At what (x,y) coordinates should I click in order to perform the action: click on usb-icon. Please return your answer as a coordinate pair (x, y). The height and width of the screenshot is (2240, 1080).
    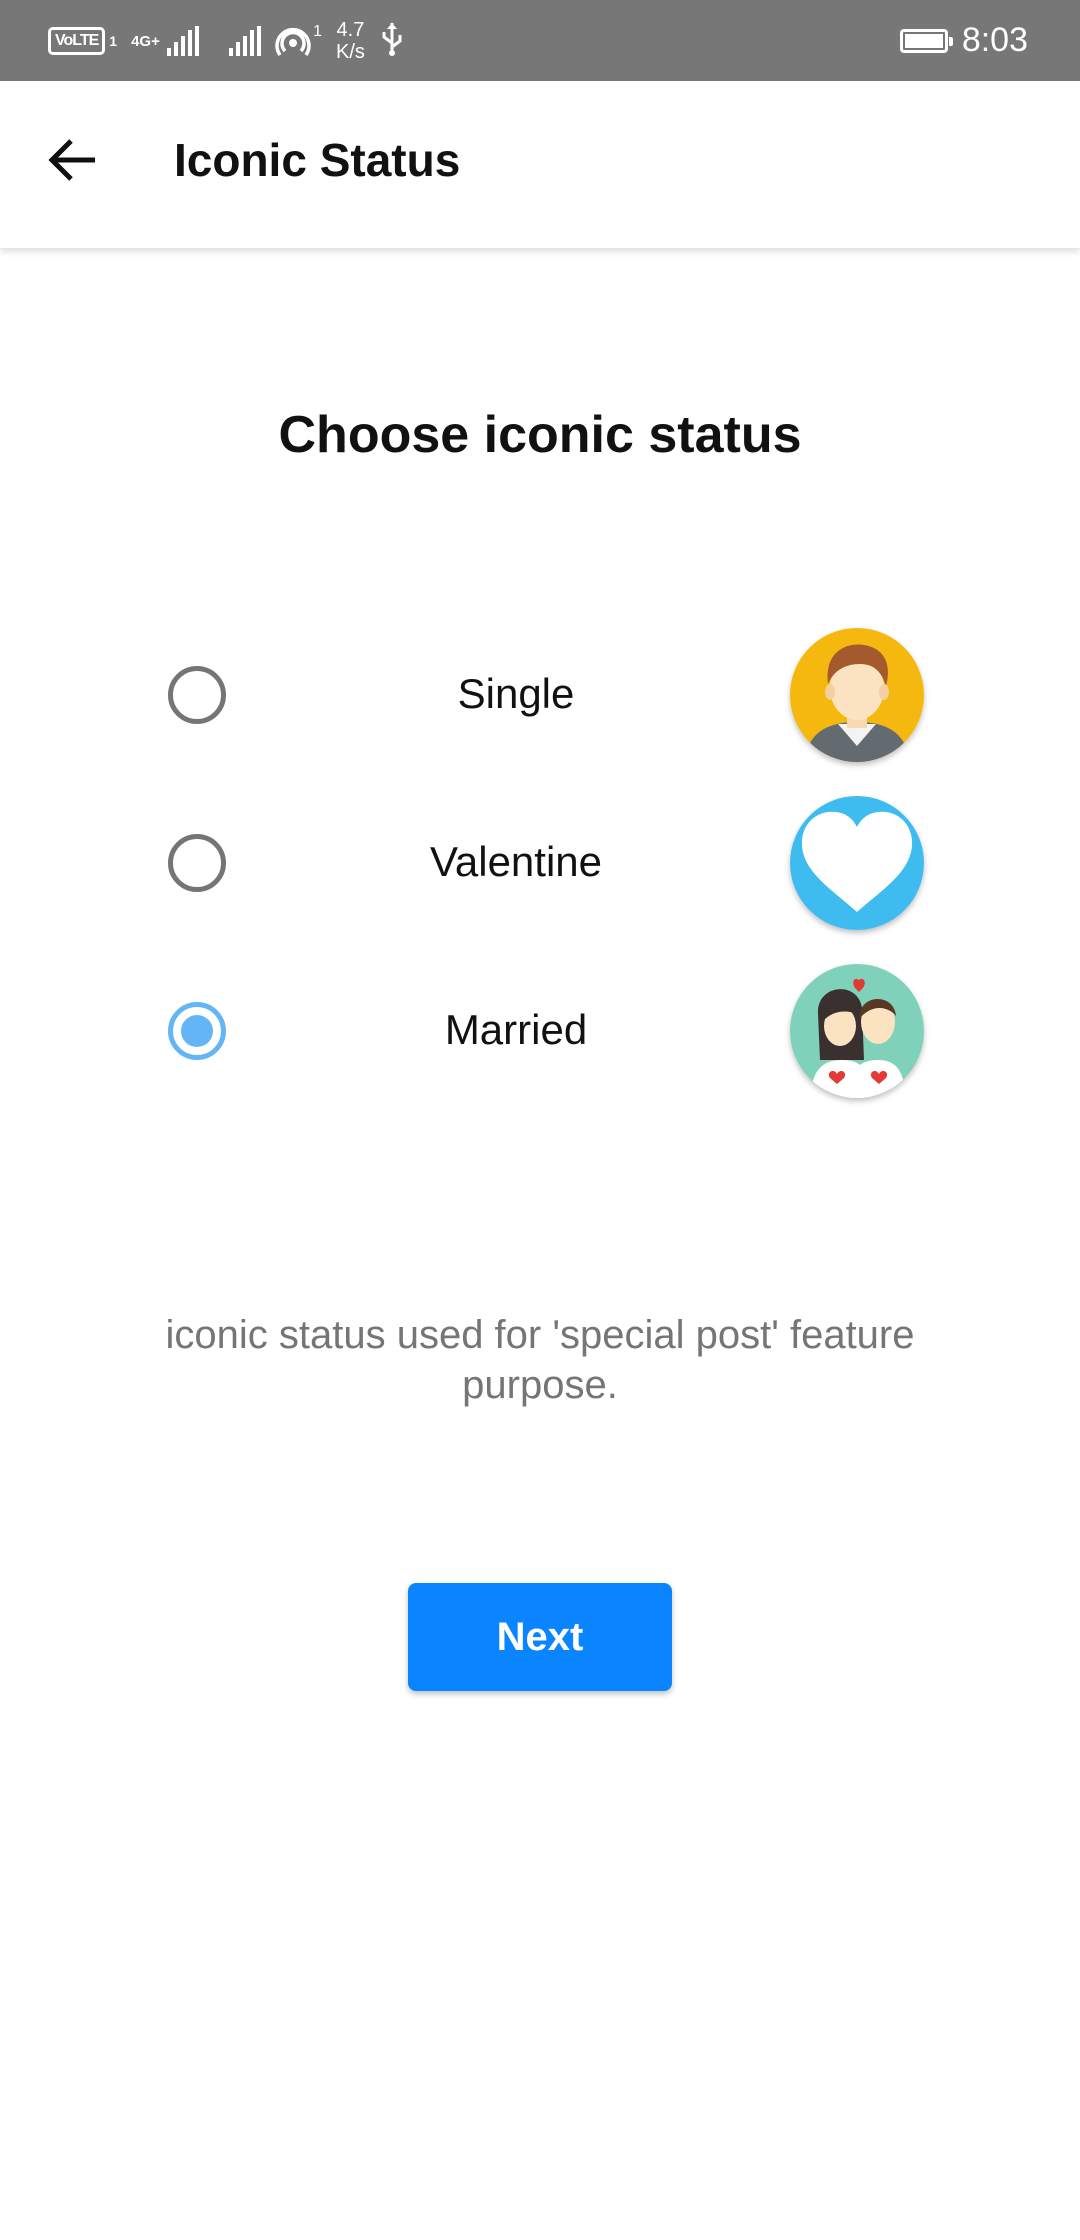
    Looking at the image, I should click on (392, 41).